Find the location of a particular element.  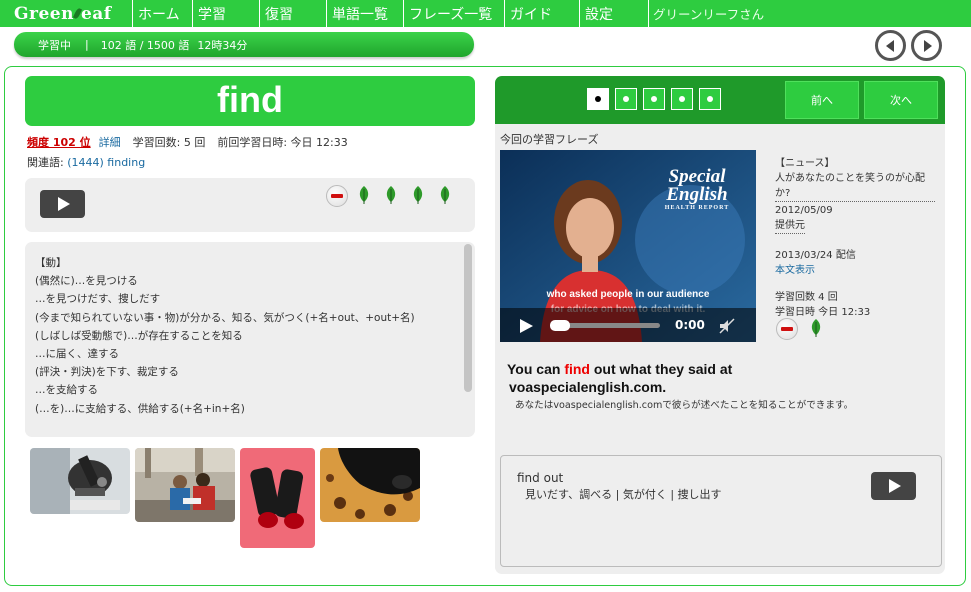

definition-line: …を見つけだす、捜しだす is located at coordinates (98, 299).